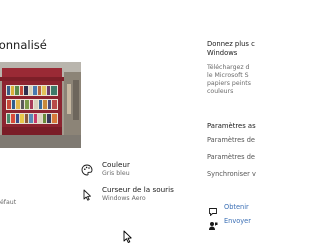  I want to click on mouse-cursor-icon, so click(87, 193).